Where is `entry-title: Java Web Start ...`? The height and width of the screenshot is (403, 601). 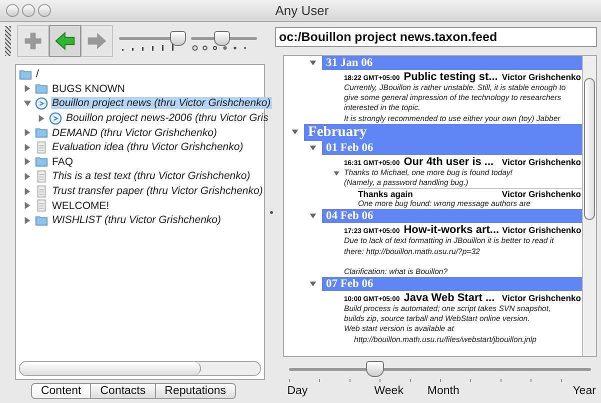 entry-title: Java Web Start ... is located at coordinates (451, 298).